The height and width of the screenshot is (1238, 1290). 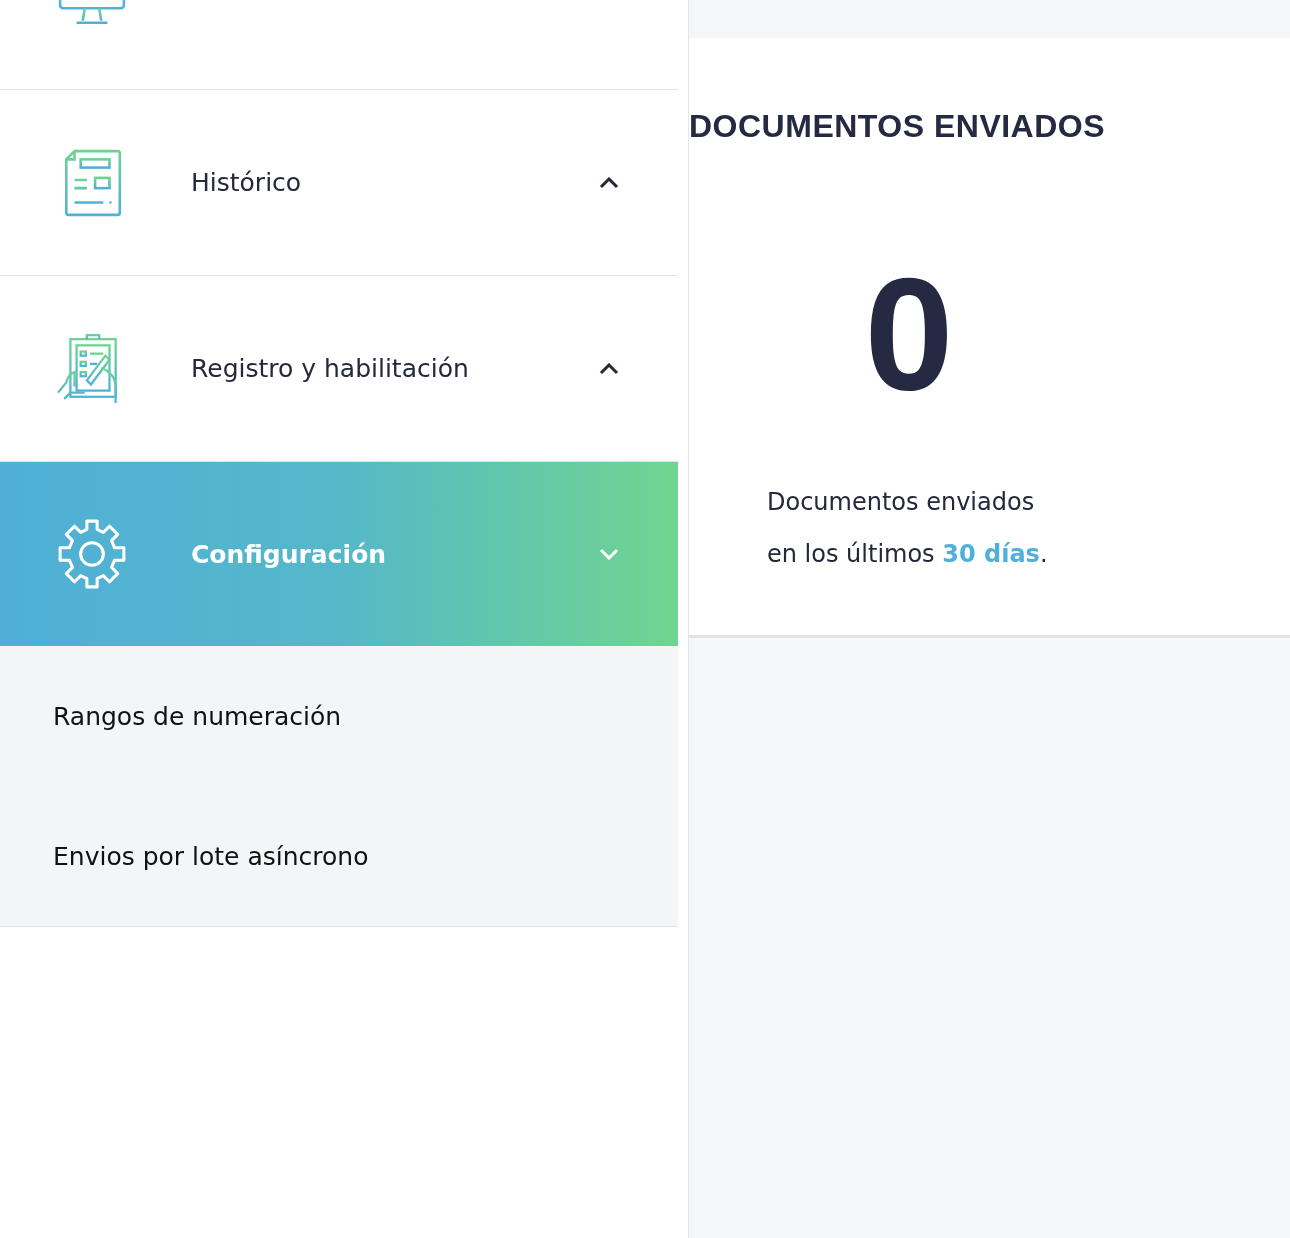 What do you see at coordinates (908, 528) in the screenshot?
I see `card-description: Documentos enviados en los últimos 30 días.` at bounding box center [908, 528].